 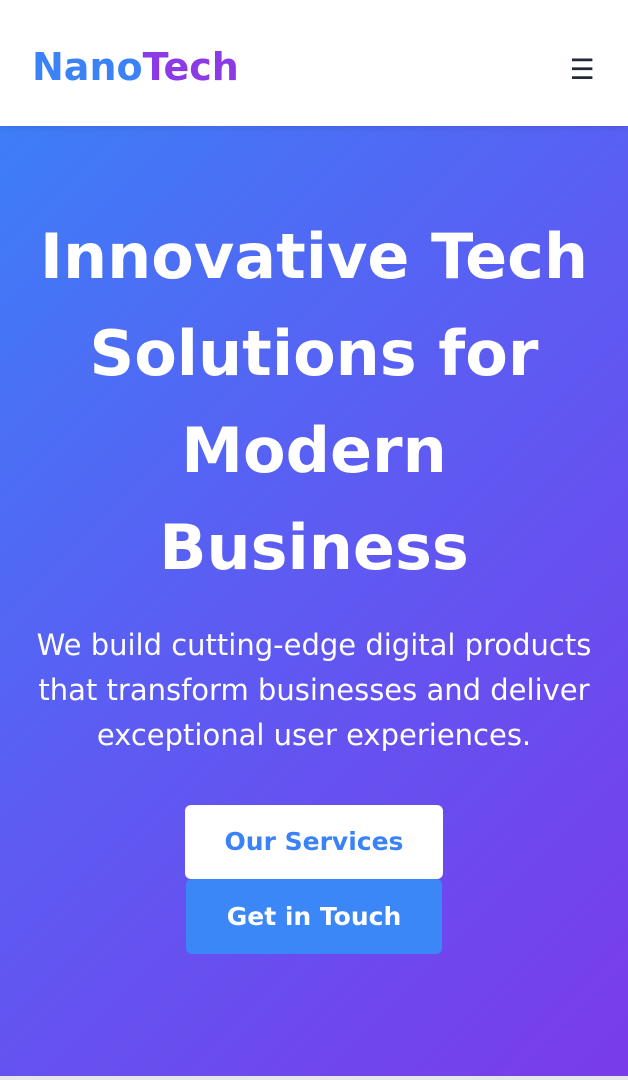 I want to click on get-in-touch-button: Get in Touch, so click(x=314, y=916).